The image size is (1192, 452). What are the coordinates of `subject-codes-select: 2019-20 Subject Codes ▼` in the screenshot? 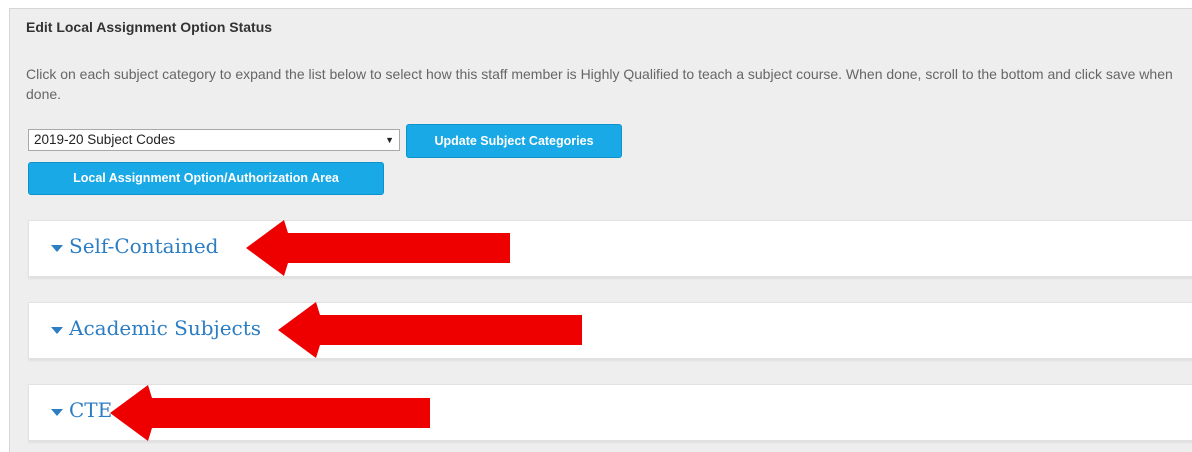 It's located at (214, 140).